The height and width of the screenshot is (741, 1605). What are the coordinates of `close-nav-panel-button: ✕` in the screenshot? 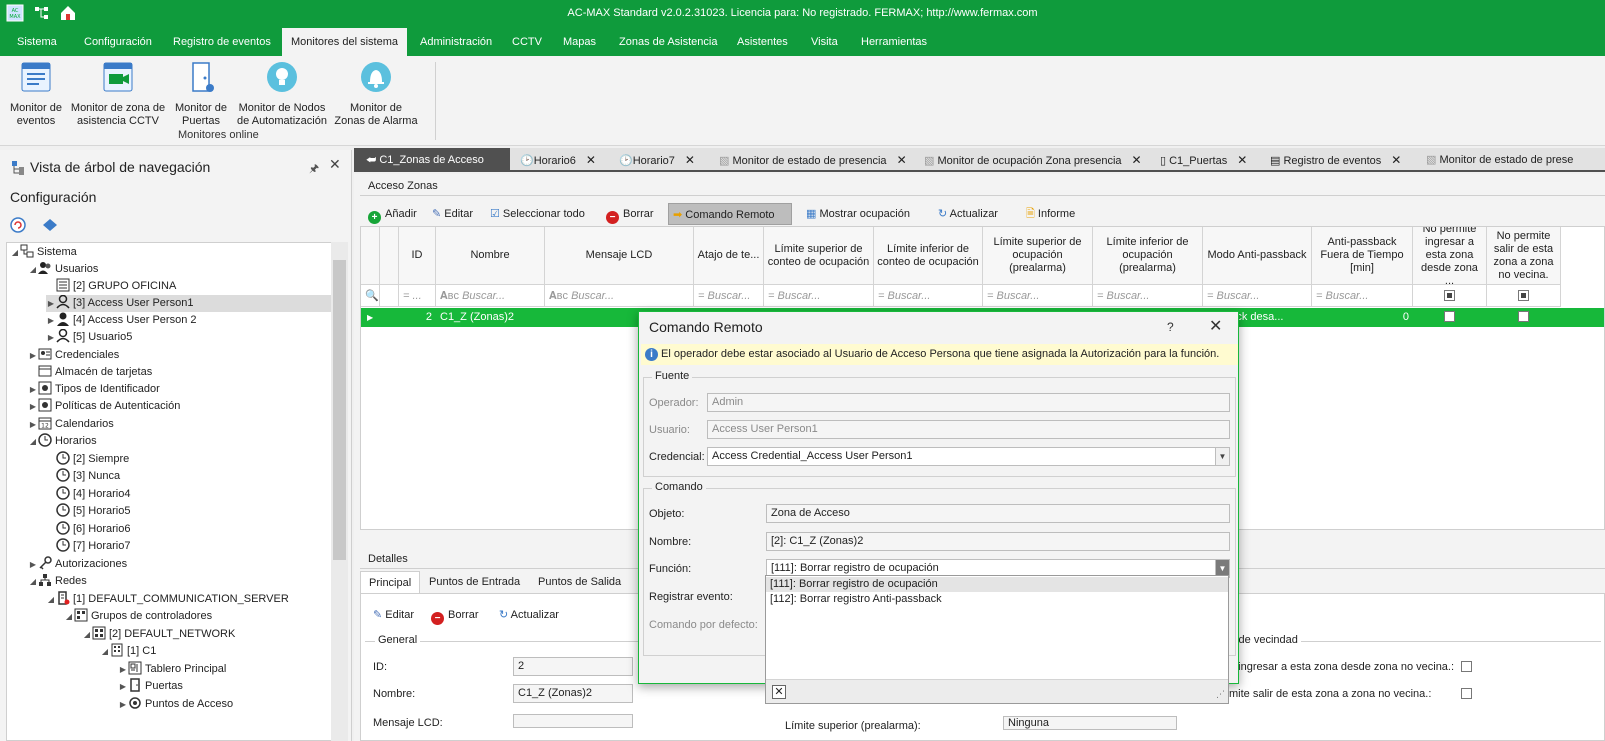 It's located at (335, 164).